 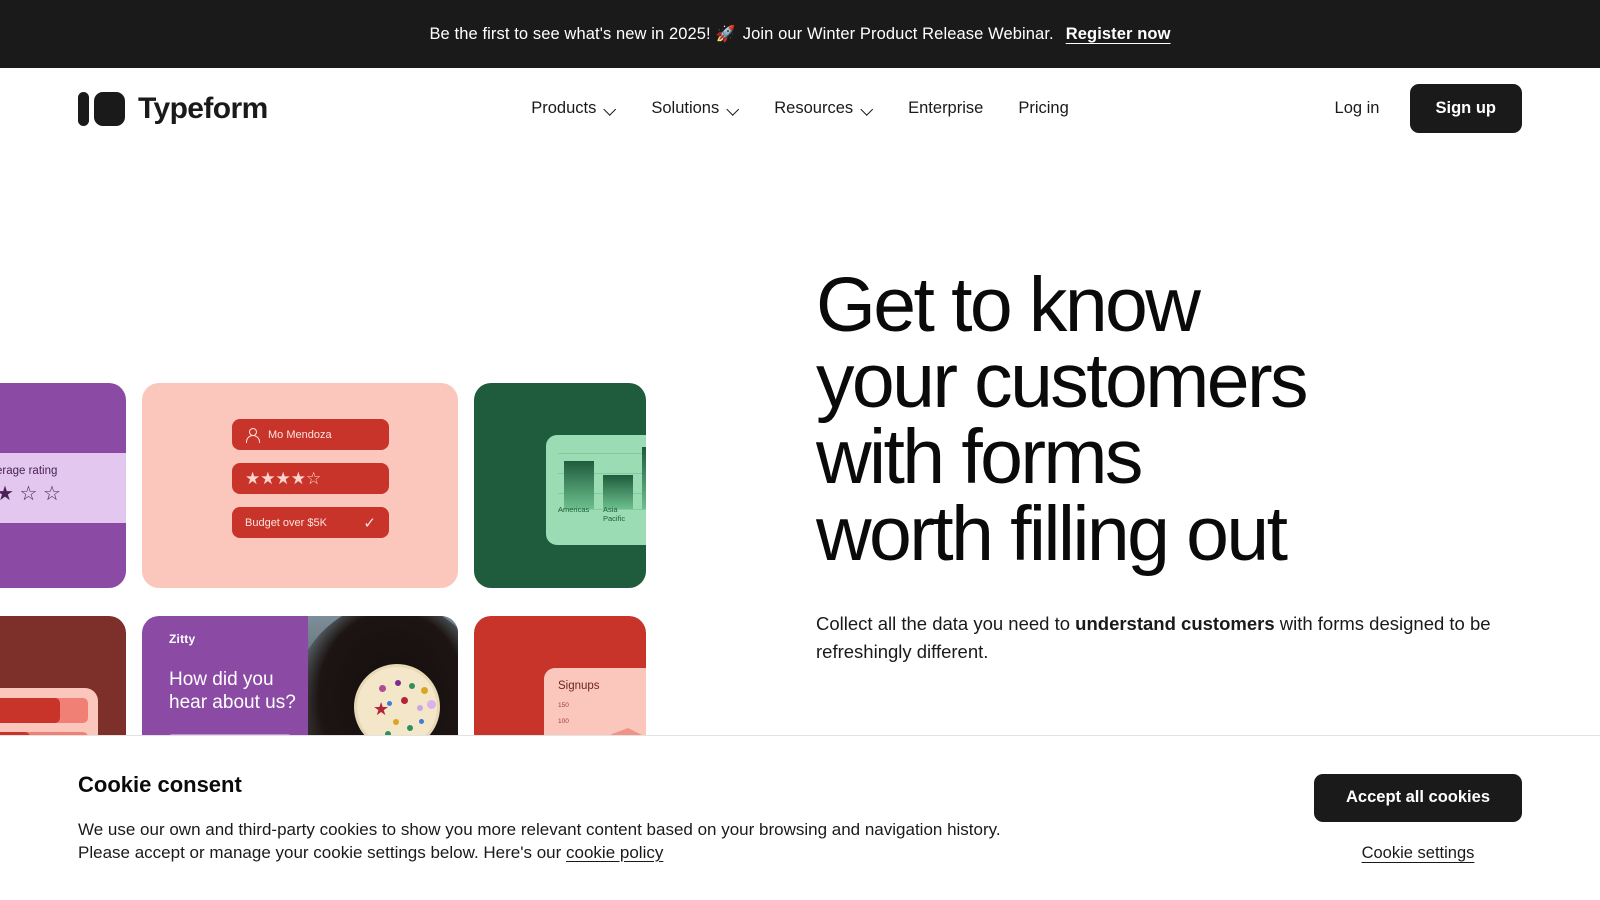 What do you see at coordinates (160, 784) in the screenshot?
I see `cookie-consent-title: Cookie consent` at bounding box center [160, 784].